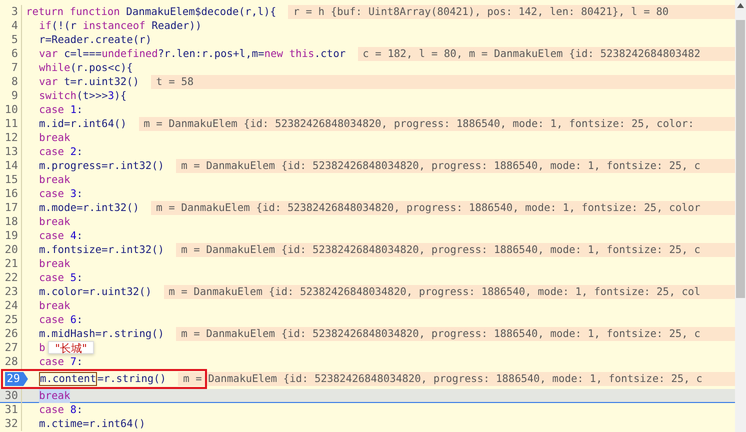 Image resolution: width=746 pixels, height=432 pixels. Describe the element at coordinates (14, 26) in the screenshot. I see `line-number: 4` at that location.